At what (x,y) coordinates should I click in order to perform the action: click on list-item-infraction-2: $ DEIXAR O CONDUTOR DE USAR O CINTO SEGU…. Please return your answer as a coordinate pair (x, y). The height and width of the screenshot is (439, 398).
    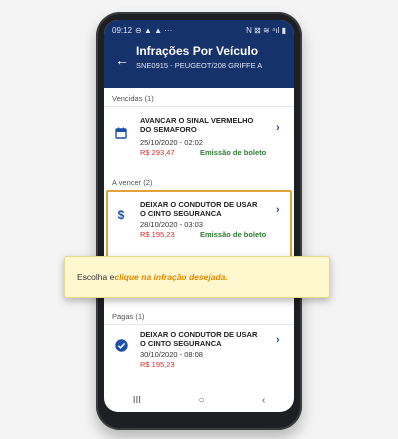
    Looking at the image, I should click on (199, 227).